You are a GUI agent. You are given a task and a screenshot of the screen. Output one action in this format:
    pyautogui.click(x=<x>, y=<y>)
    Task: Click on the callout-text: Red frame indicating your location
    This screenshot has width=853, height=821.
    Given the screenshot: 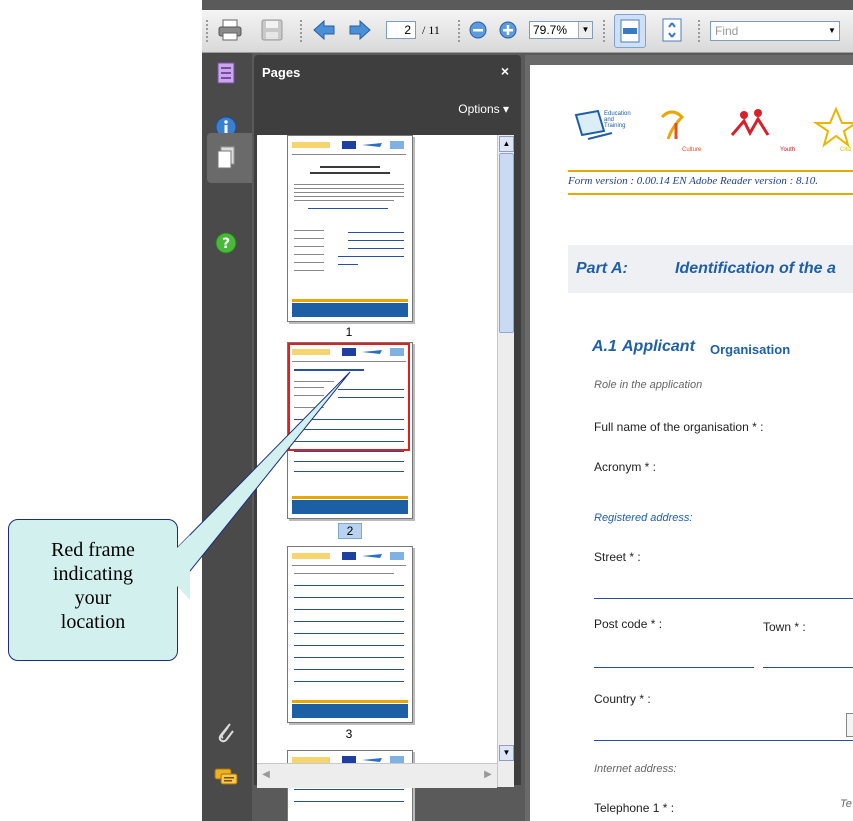 What is the action you would take?
    pyautogui.click(x=93, y=586)
    